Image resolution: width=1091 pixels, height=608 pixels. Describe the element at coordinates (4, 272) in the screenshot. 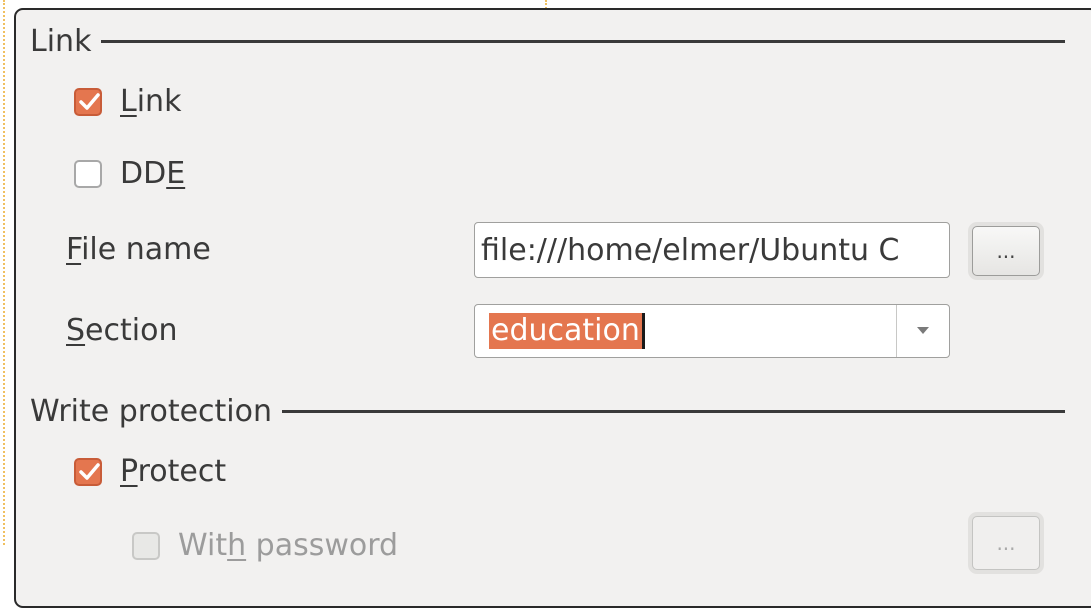

I see `layout-guide` at that location.